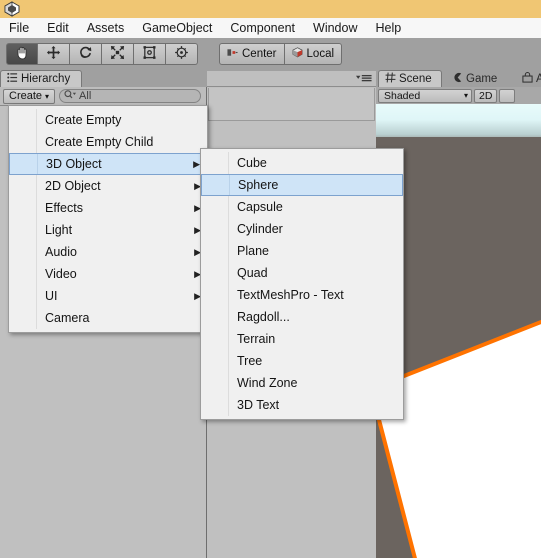  I want to click on tab-game: Game, so click(475, 78).